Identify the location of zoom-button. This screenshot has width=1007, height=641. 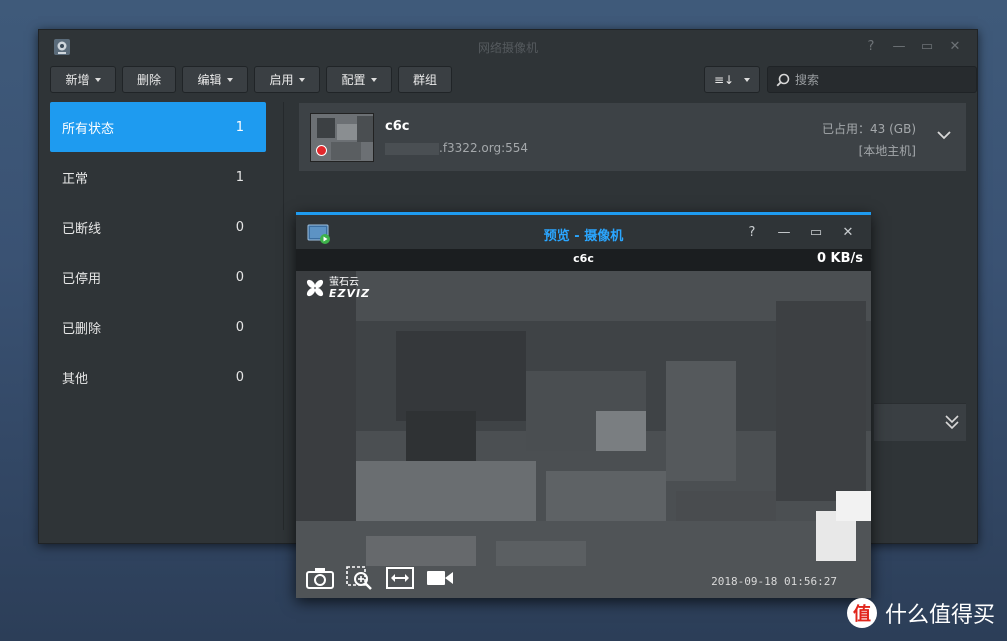
(360, 578).